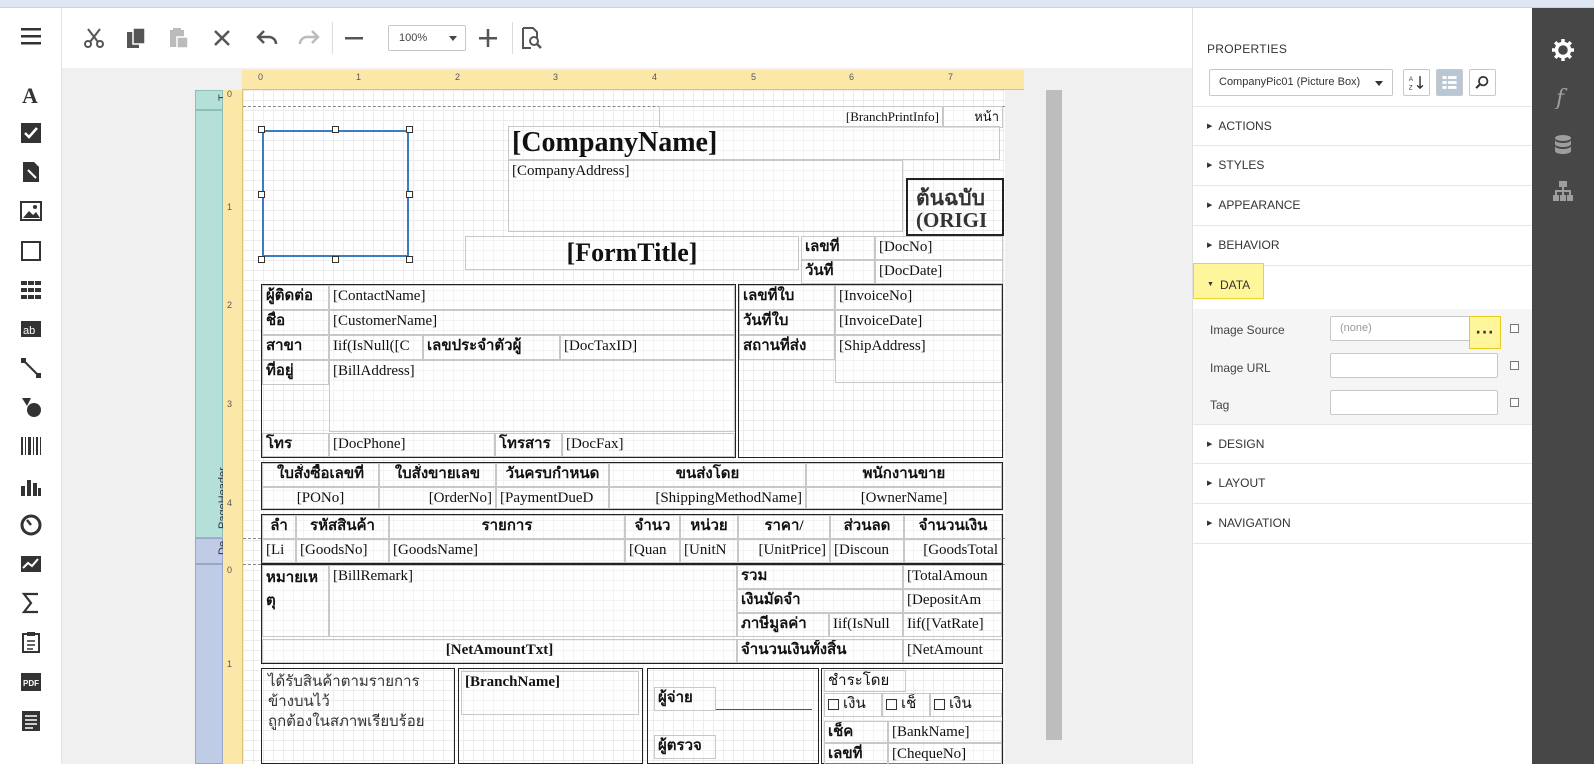 The image size is (1594, 764). Describe the element at coordinates (707, 498) in the screenshot. I see `shipping-method-field: [ShippingMethodName]` at that location.